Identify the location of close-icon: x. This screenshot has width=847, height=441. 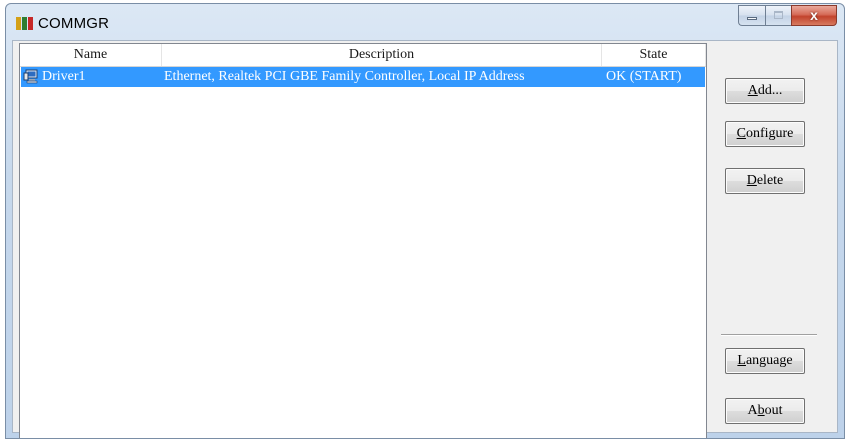
(814, 15).